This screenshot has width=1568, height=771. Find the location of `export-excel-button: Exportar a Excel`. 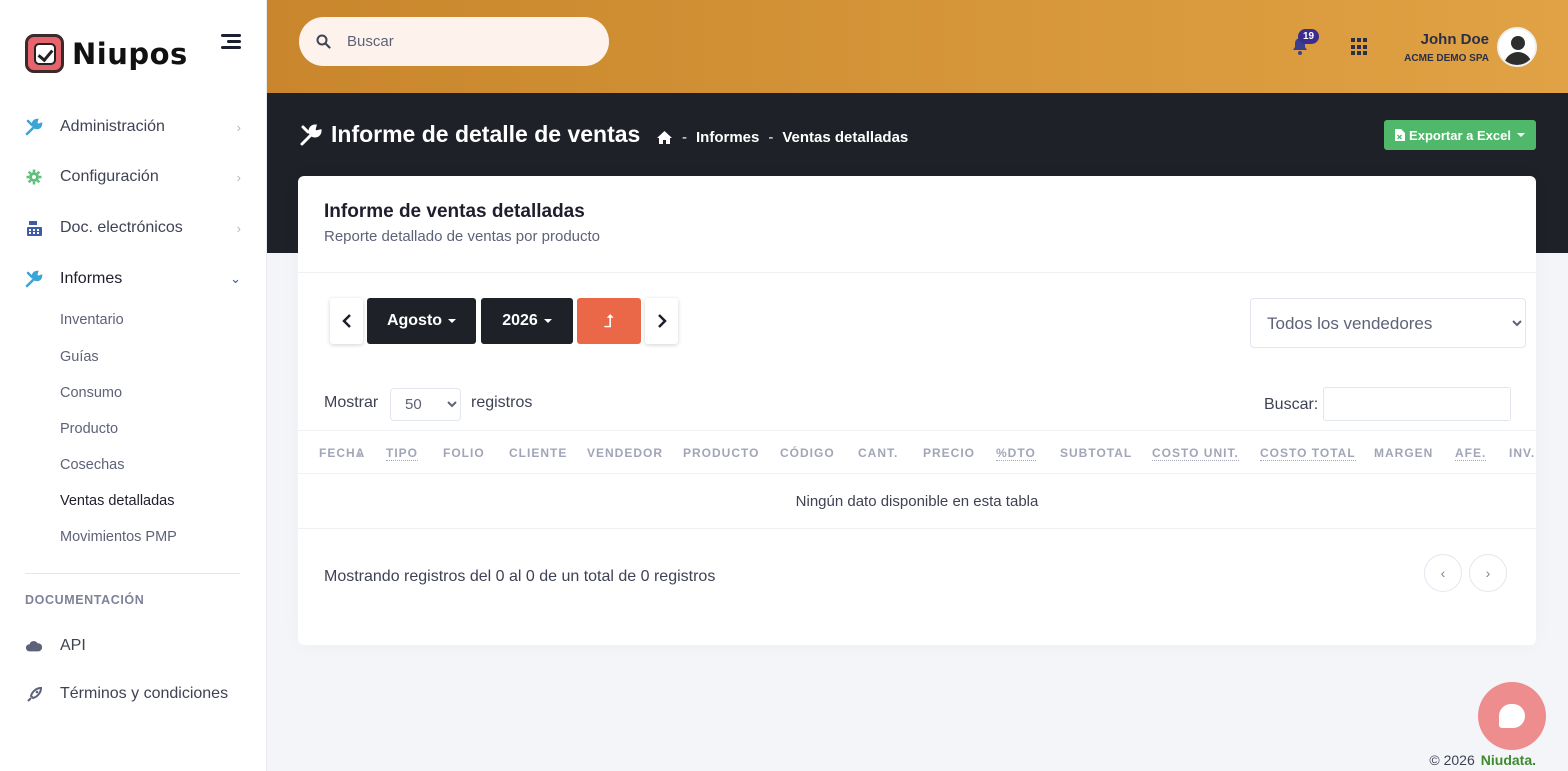

export-excel-button: Exportar a Excel is located at coordinates (1460, 135).